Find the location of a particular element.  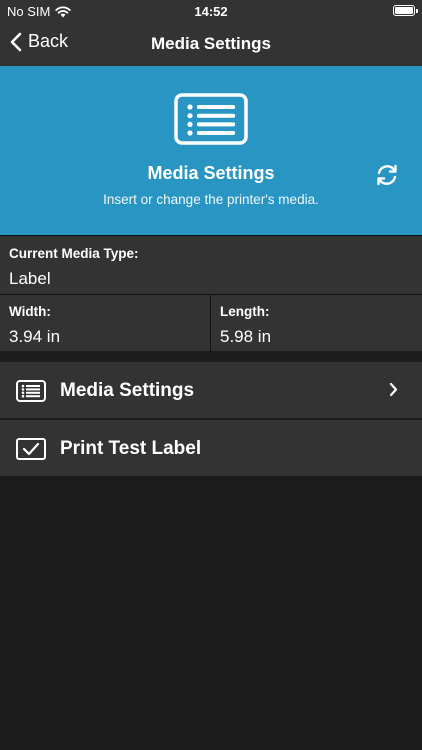

size-divider is located at coordinates (210, 323).